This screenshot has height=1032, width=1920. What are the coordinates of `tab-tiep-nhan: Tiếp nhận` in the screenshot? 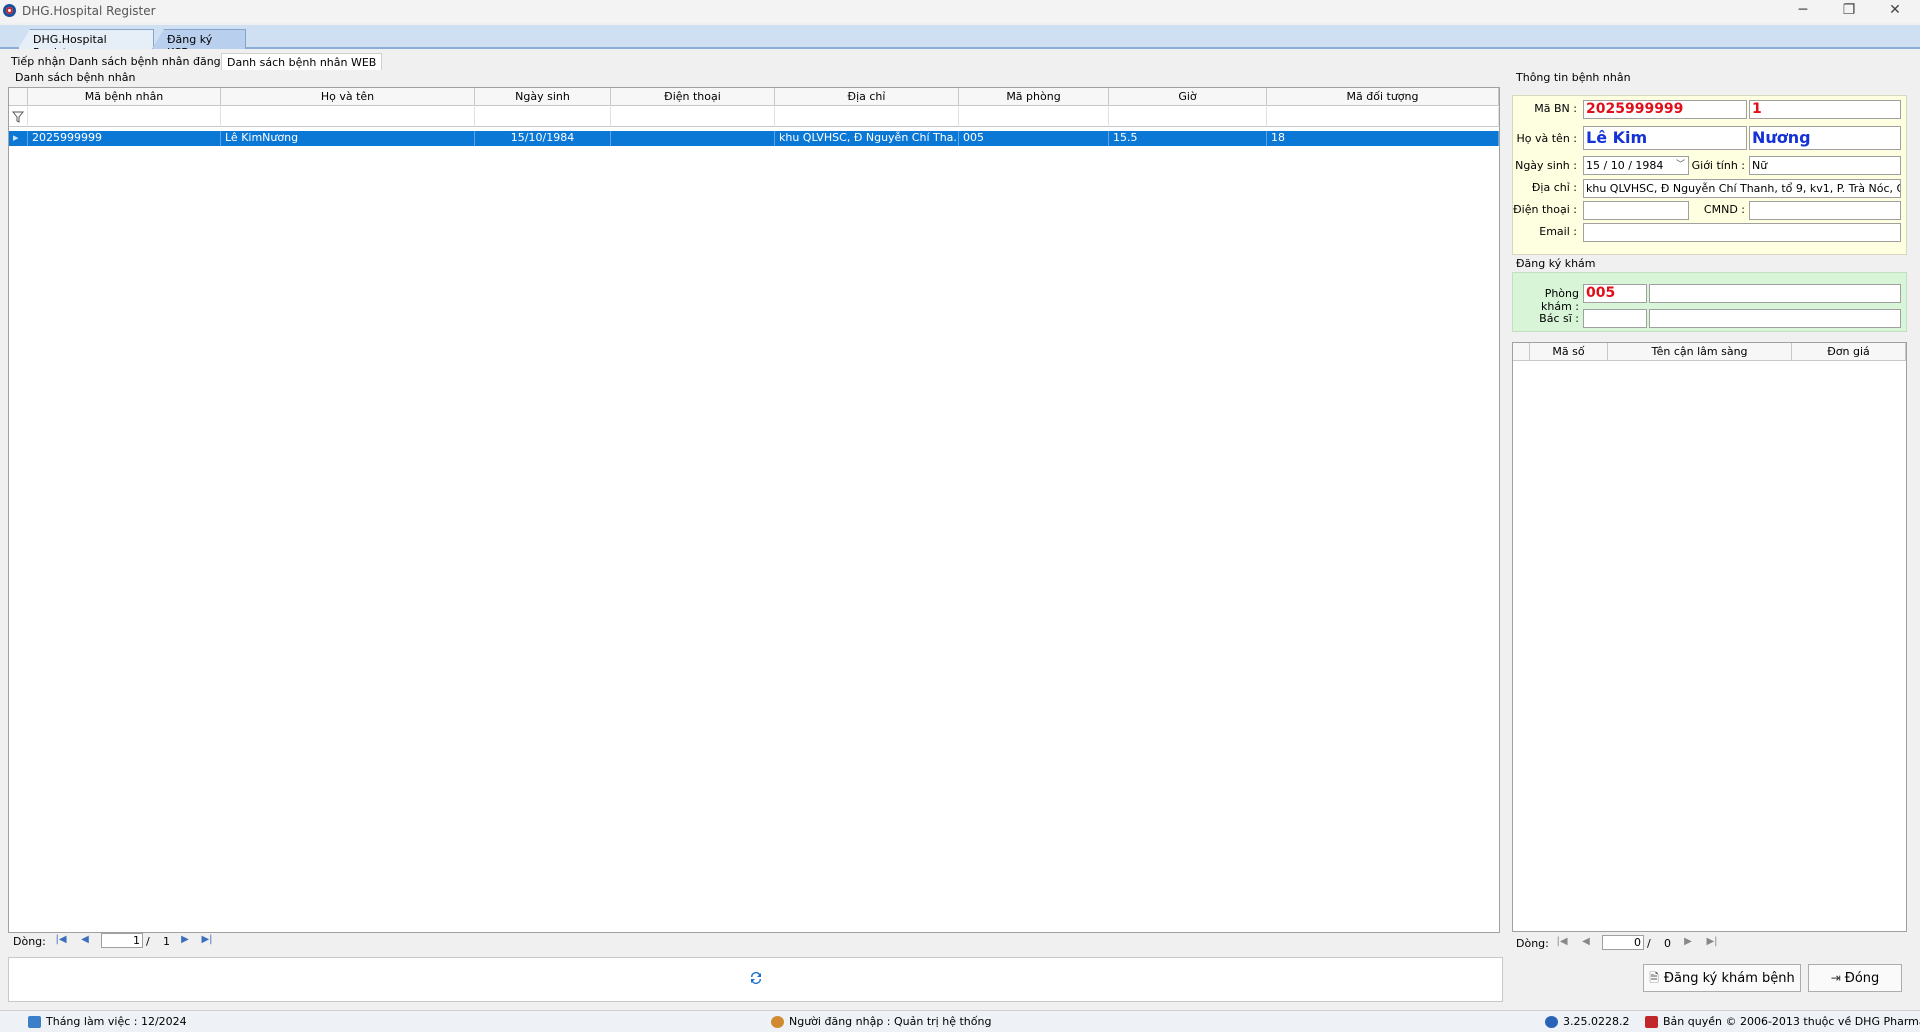 It's located at (38, 61).